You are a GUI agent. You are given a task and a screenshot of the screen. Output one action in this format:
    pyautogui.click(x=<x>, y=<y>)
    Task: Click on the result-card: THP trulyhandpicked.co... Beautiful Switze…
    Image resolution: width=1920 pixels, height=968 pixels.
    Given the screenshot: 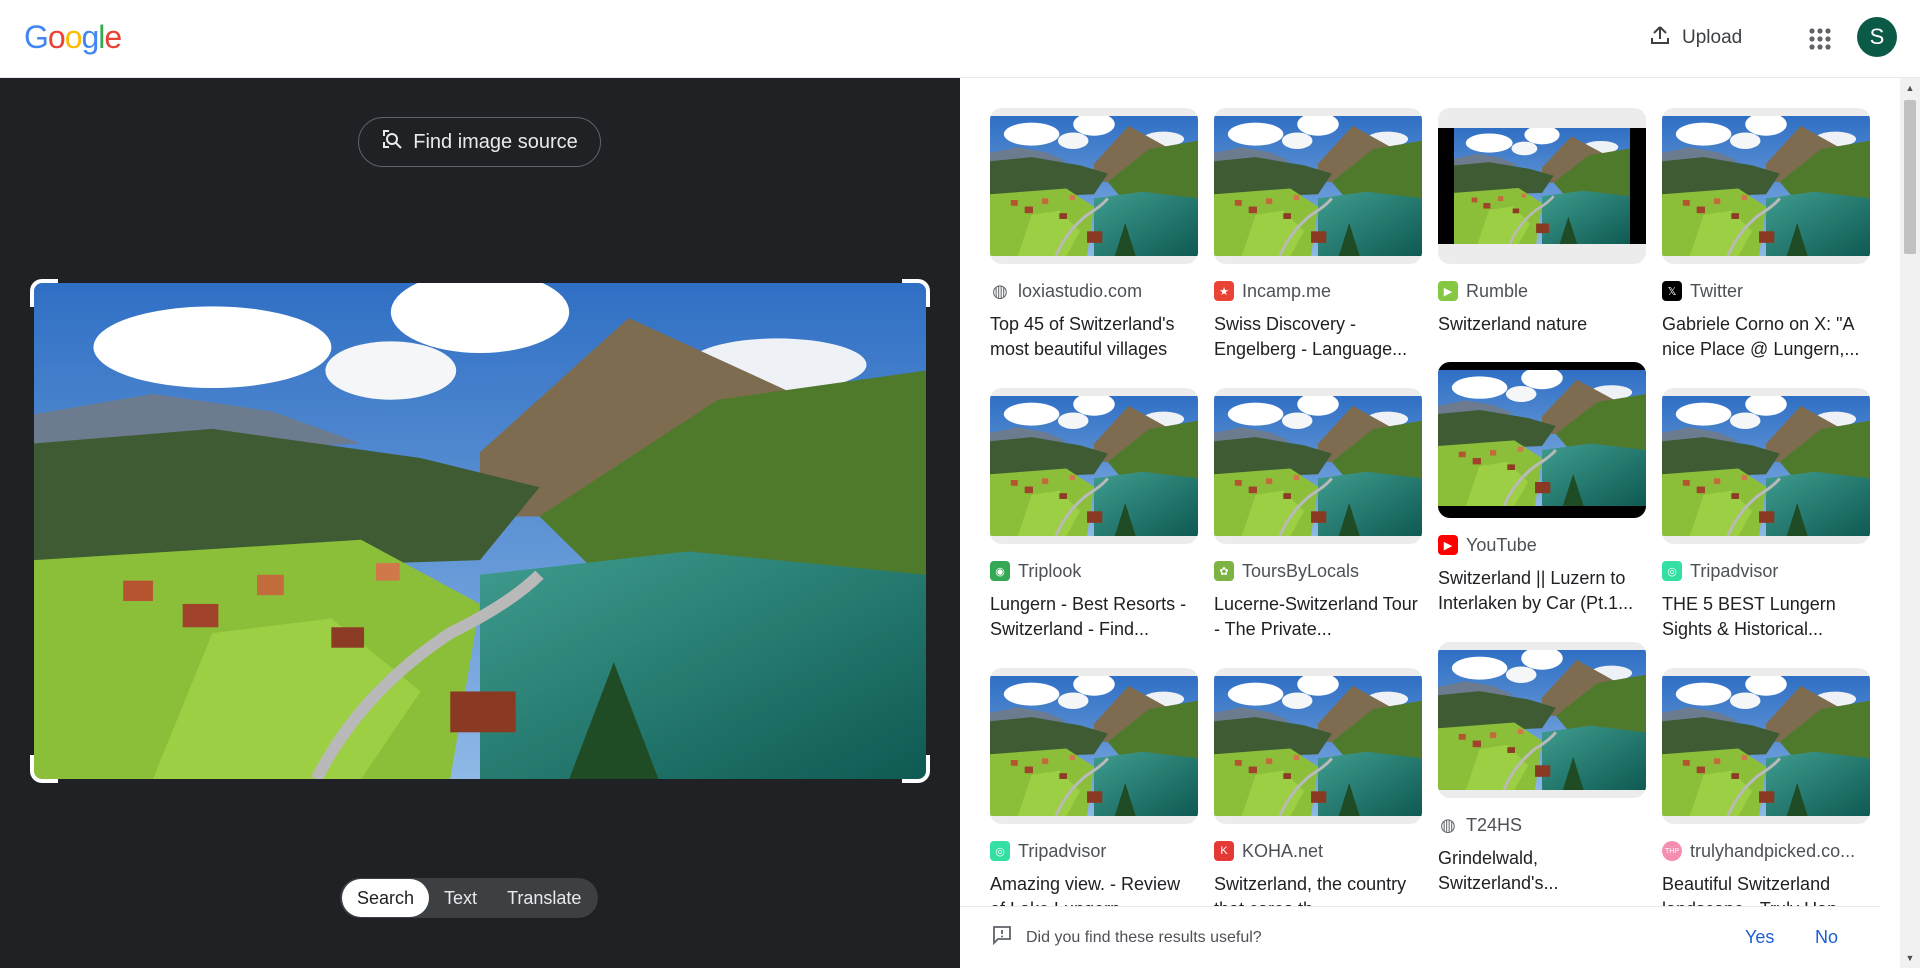 What is the action you would take?
    pyautogui.click(x=1766, y=795)
    